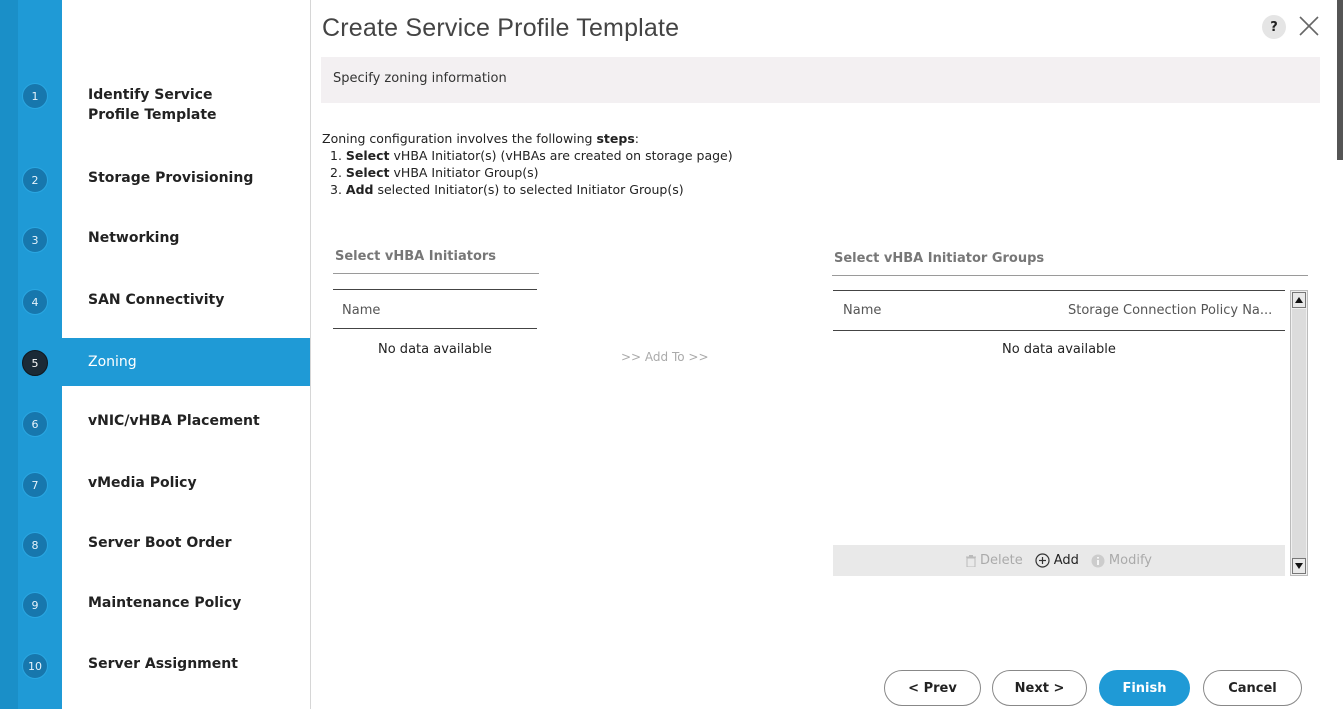 This screenshot has height=709, width=1343. I want to click on step-label: Identify Service Profile Template, so click(152, 105).